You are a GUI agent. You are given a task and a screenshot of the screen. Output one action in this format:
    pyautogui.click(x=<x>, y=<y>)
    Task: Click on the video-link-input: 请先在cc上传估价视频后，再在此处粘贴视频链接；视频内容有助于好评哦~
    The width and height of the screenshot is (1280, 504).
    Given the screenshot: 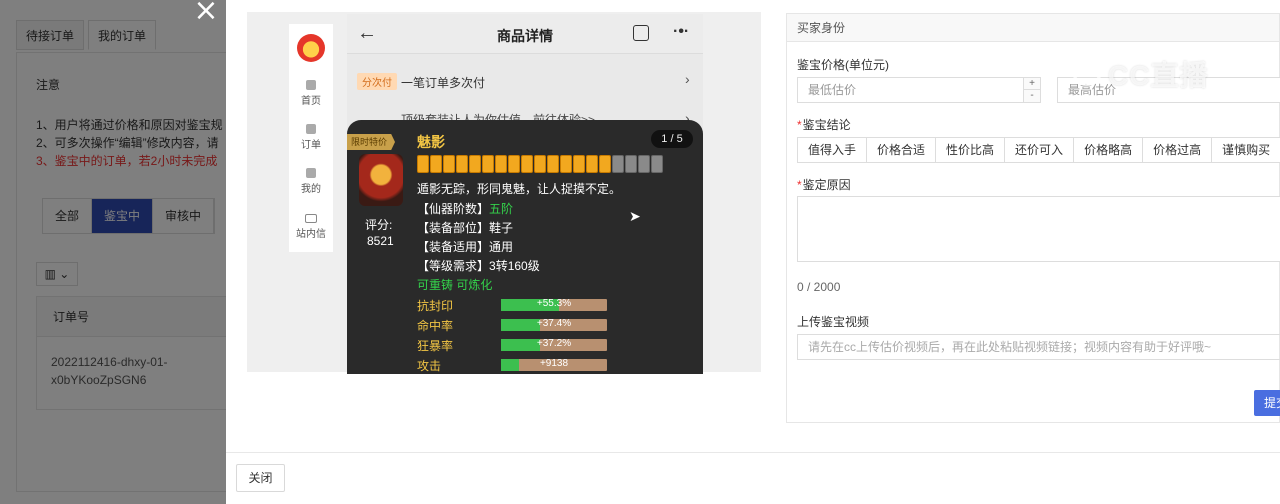 What is the action you would take?
    pyautogui.click(x=1038, y=347)
    